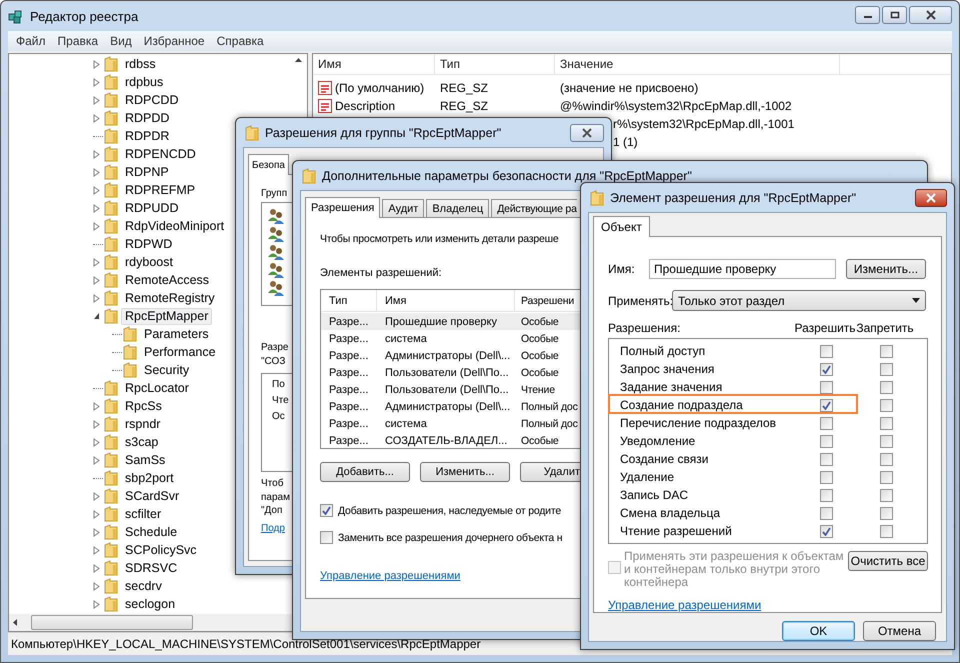  I want to click on tab: Разрешения, so click(342, 207).